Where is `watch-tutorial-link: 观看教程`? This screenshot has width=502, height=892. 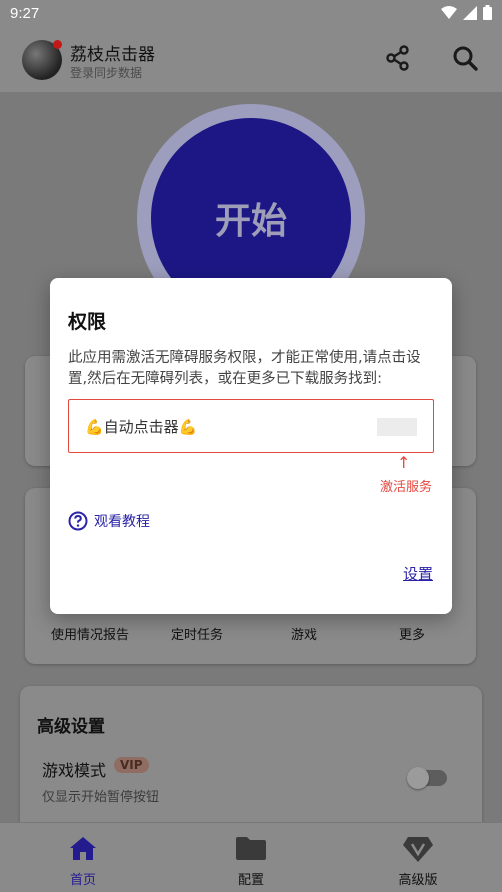
watch-tutorial-link: 观看教程 is located at coordinates (109, 521).